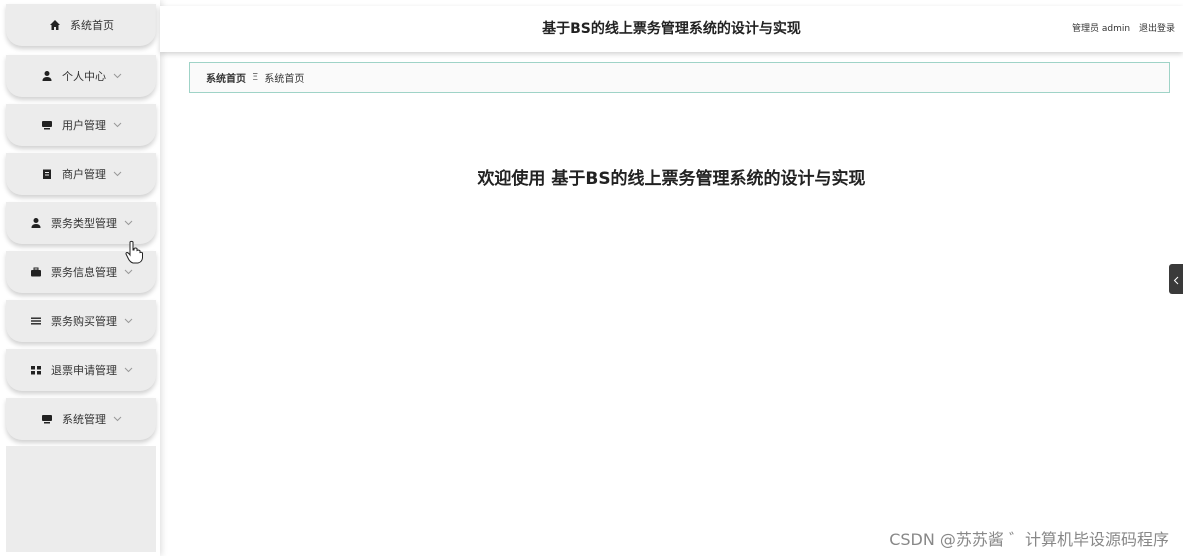  Describe the element at coordinates (1029, 539) in the screenshot. I see `watermark-text: CSDN @苏苏酱 ゛计算机毕设源码程序` at that location.